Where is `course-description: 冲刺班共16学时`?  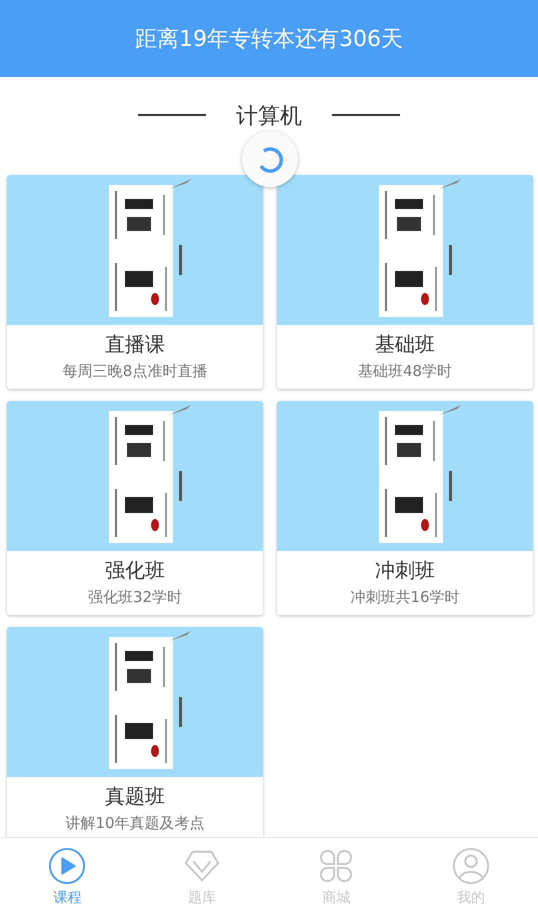 course-description: 冲刺班共16学时 is located at coordinates (405, 597).